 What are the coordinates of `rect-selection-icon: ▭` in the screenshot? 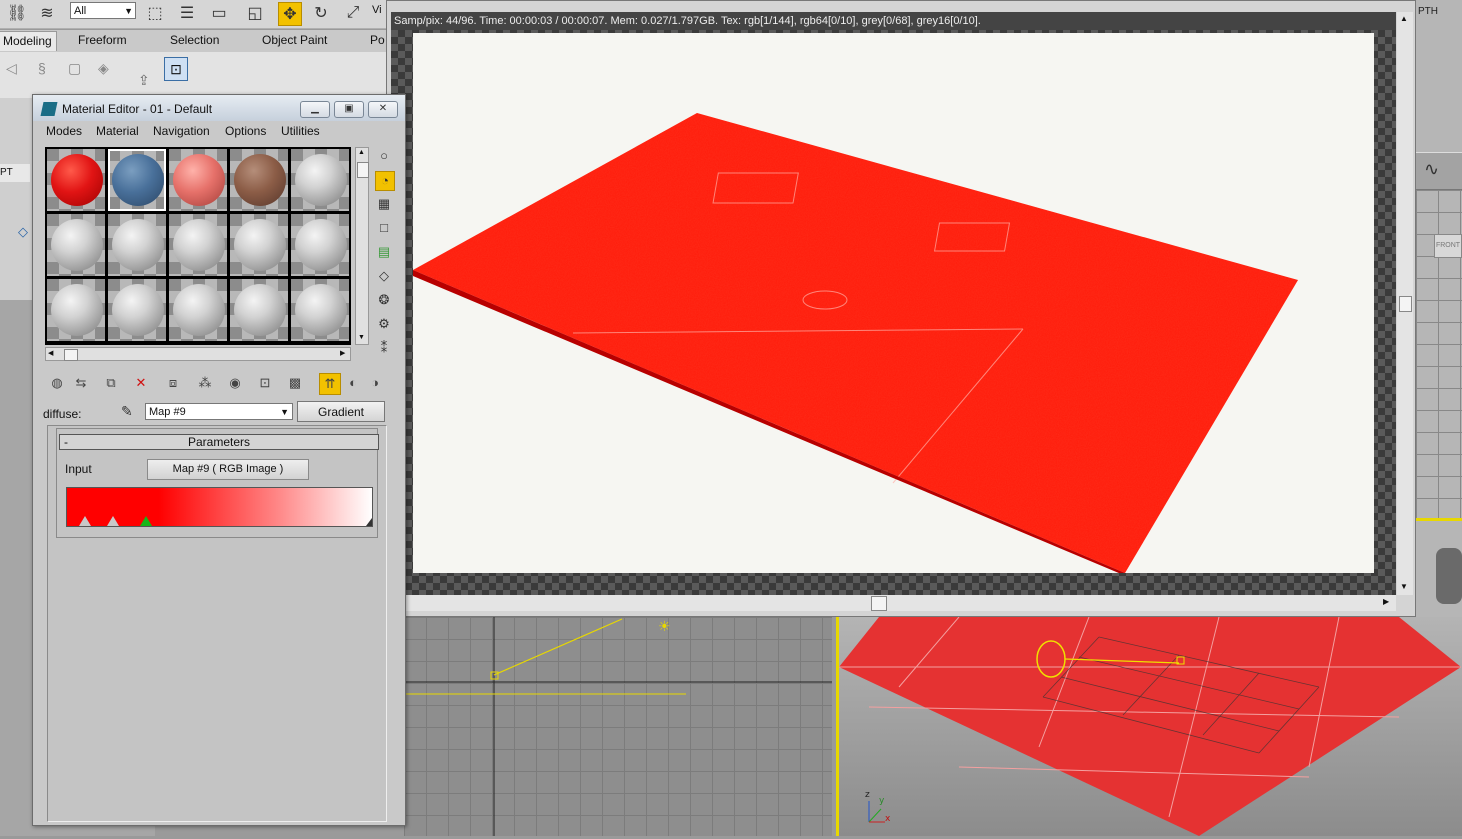 It's located at (219, 13).